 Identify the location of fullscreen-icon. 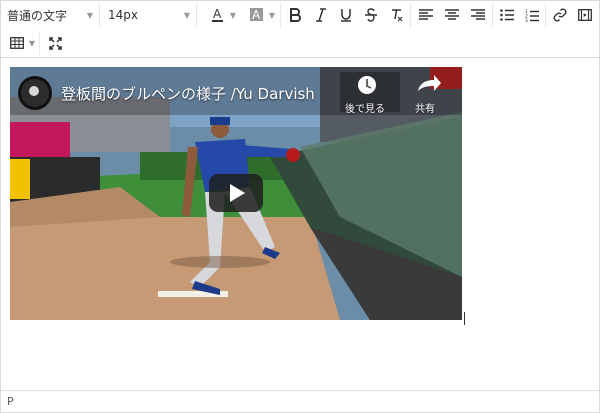
(55, 43).